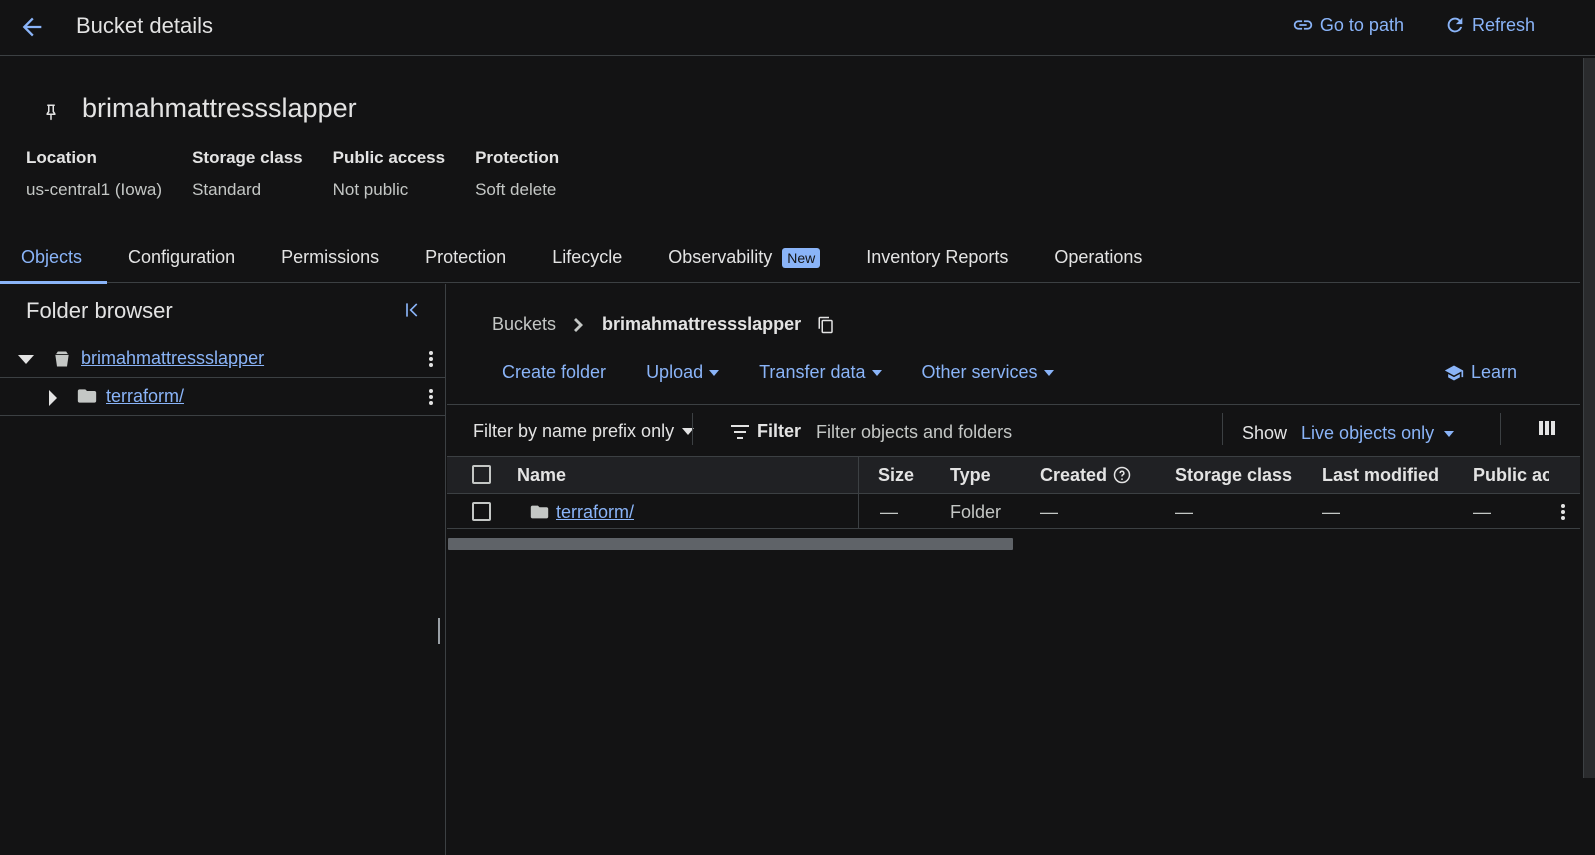 The height and width of the screenshot is (855, 1595). What do you see at coordinates (988, 372) in the screenshot?
I see `other-services-button: Other services` at bounding box center [988, 372].